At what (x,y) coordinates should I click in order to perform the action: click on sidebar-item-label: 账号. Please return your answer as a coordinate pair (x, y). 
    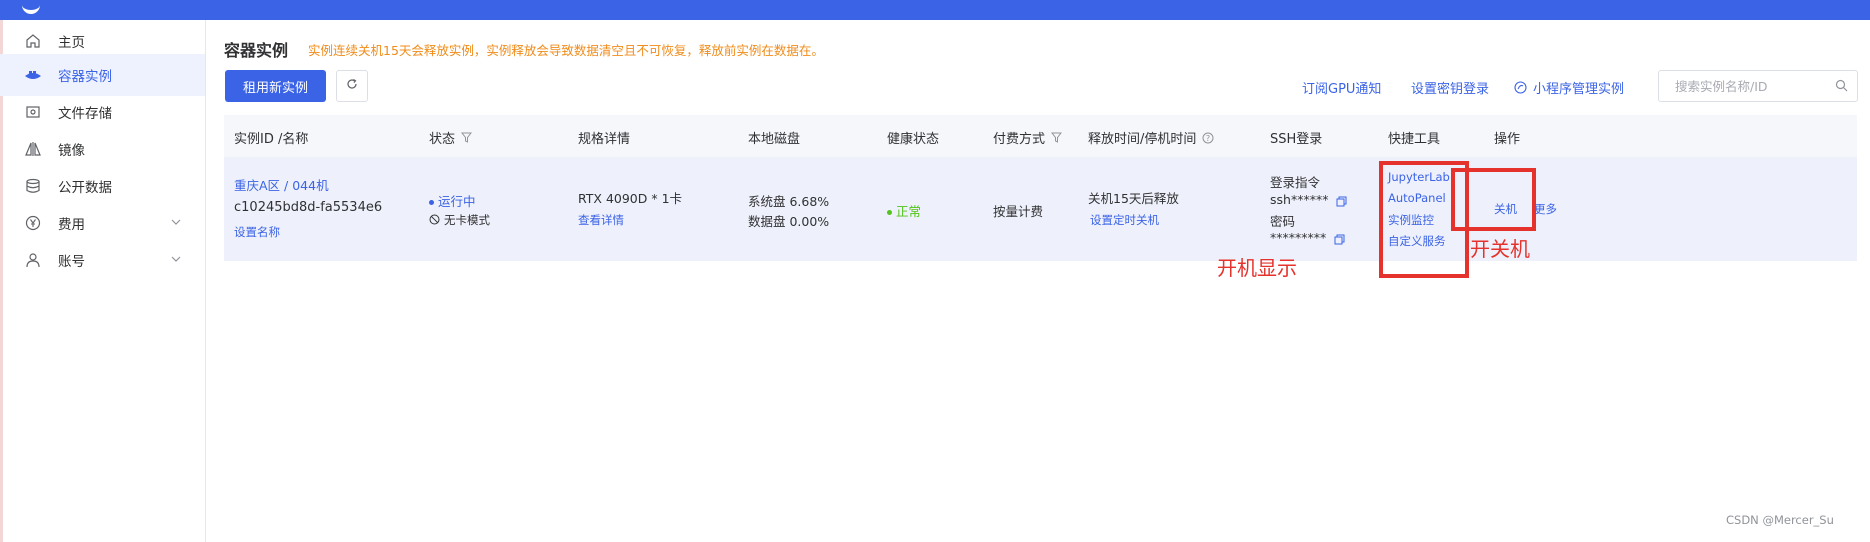
    Looking at the image, I should click on (71, 262).